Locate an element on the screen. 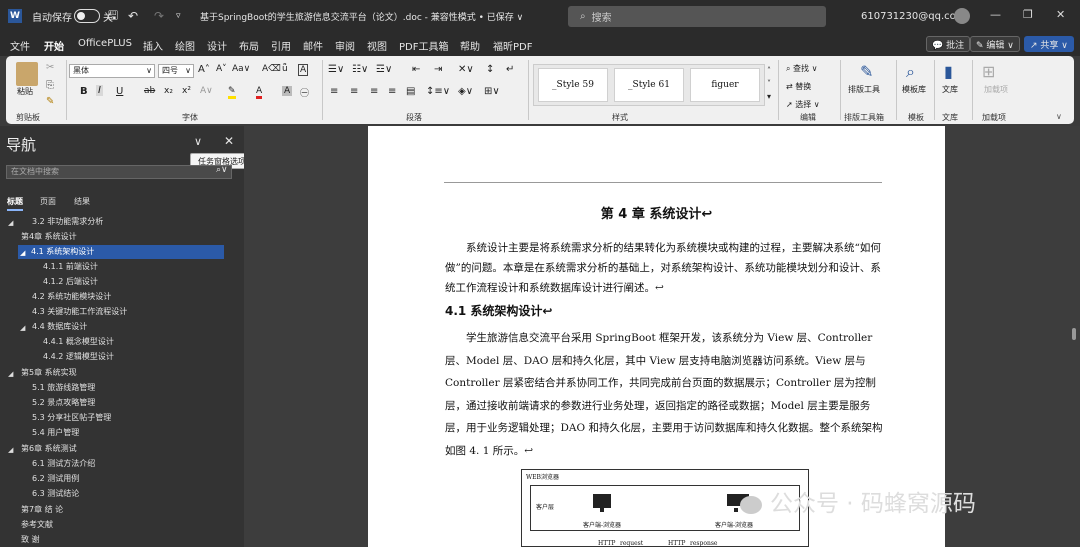 Image resolution: width=1080 pixels, height=547 pixels. font-name-select: 黑体 ∨ is located at coordinates (112, 71).